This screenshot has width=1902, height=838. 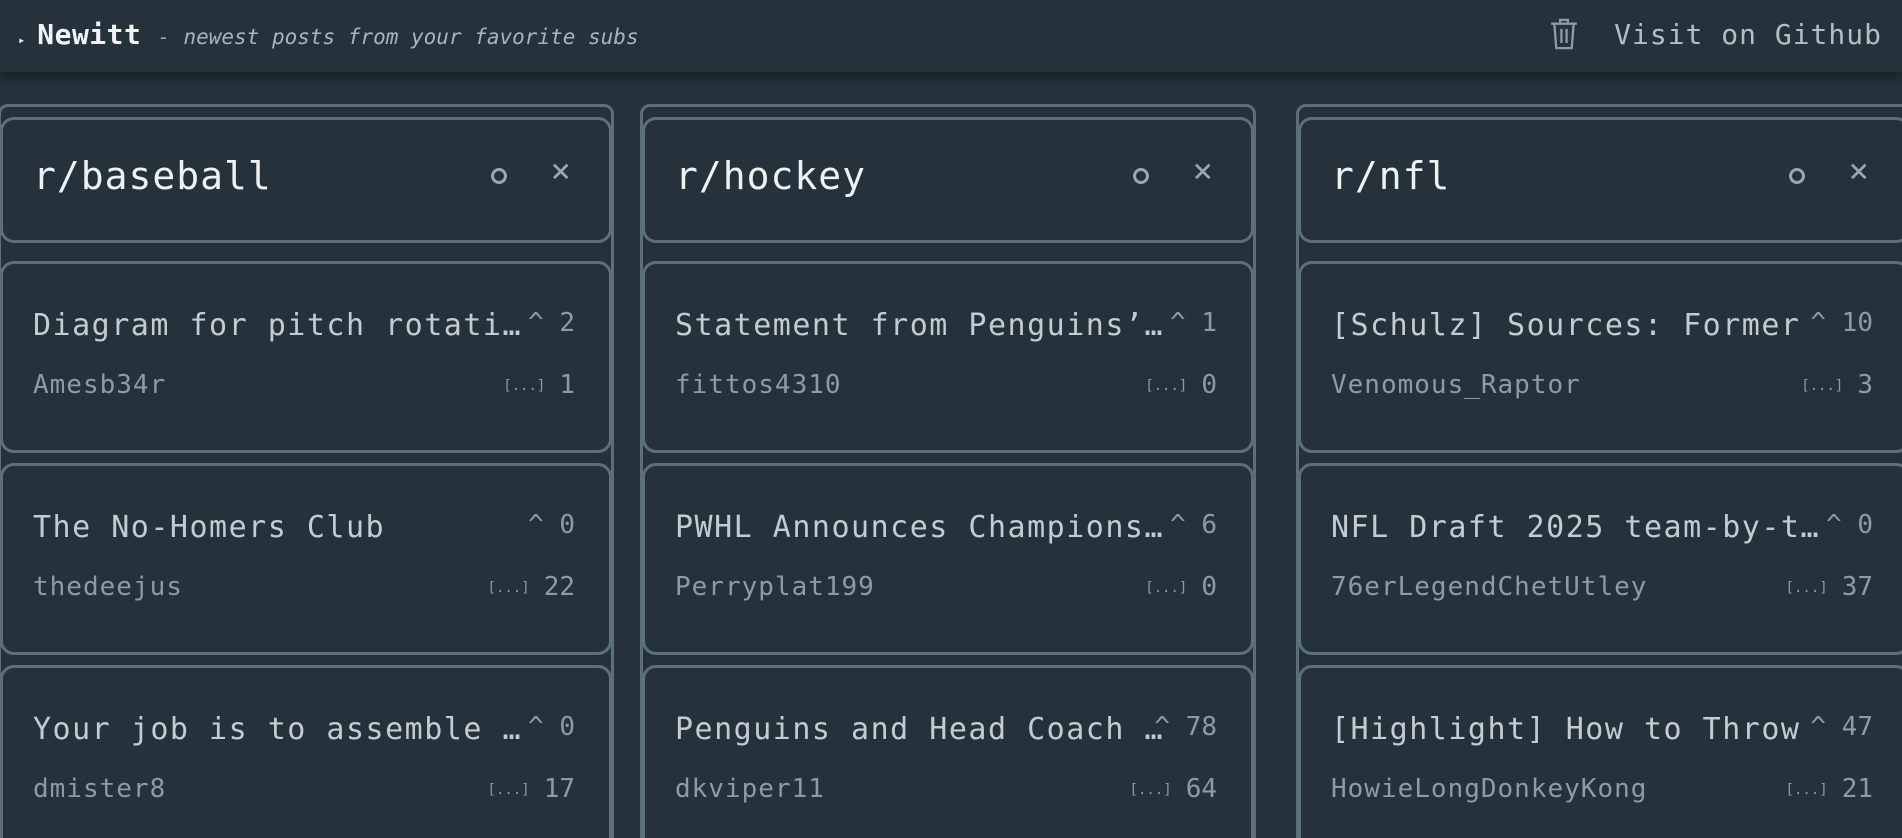 I want to click on post-title: [Highlight] How to Throw, so click(x=1581, y=729).